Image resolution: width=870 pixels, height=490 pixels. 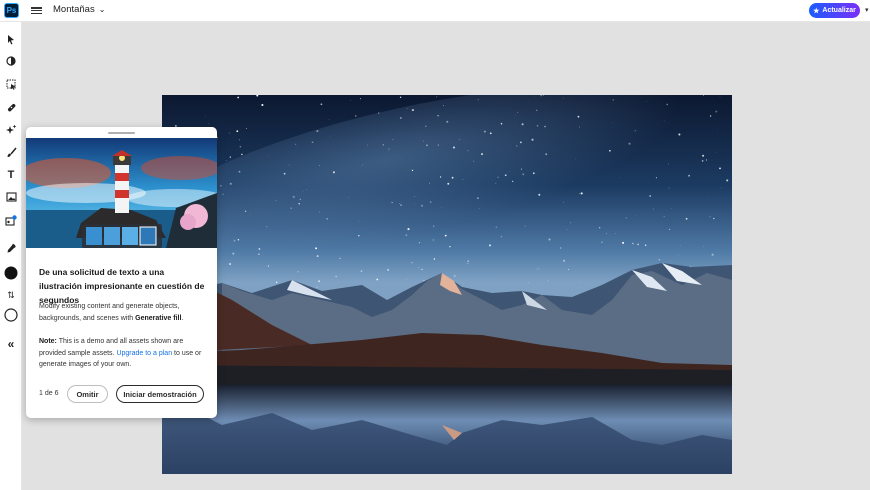 I want to click on photoshop-logo: Ps, so click(x=11, y=10).